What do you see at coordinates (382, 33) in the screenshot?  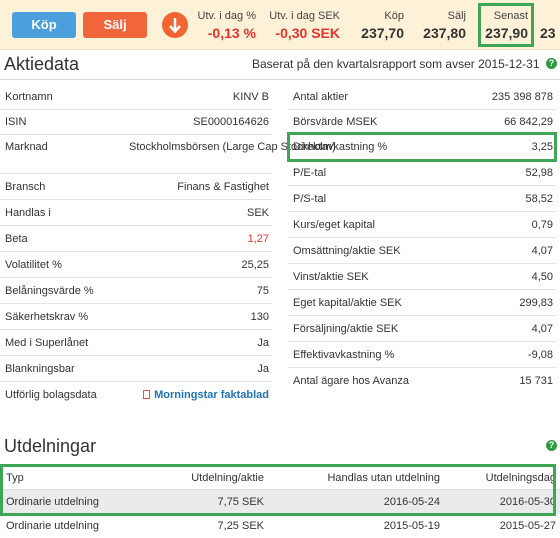 I see `bid-value: 237,70` at bounding box center [382, 33].